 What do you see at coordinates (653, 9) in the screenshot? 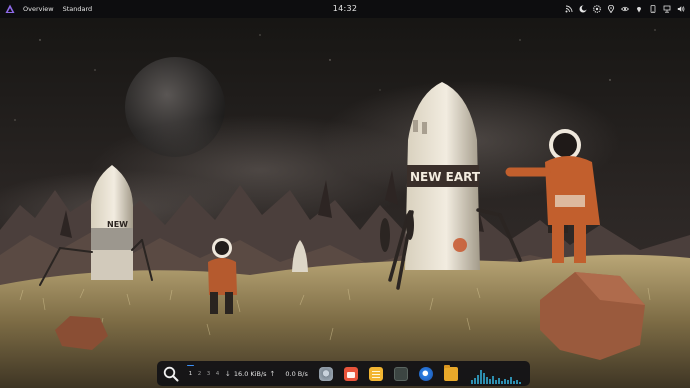
I see `phone-icon` at bounding box center [653, 9].